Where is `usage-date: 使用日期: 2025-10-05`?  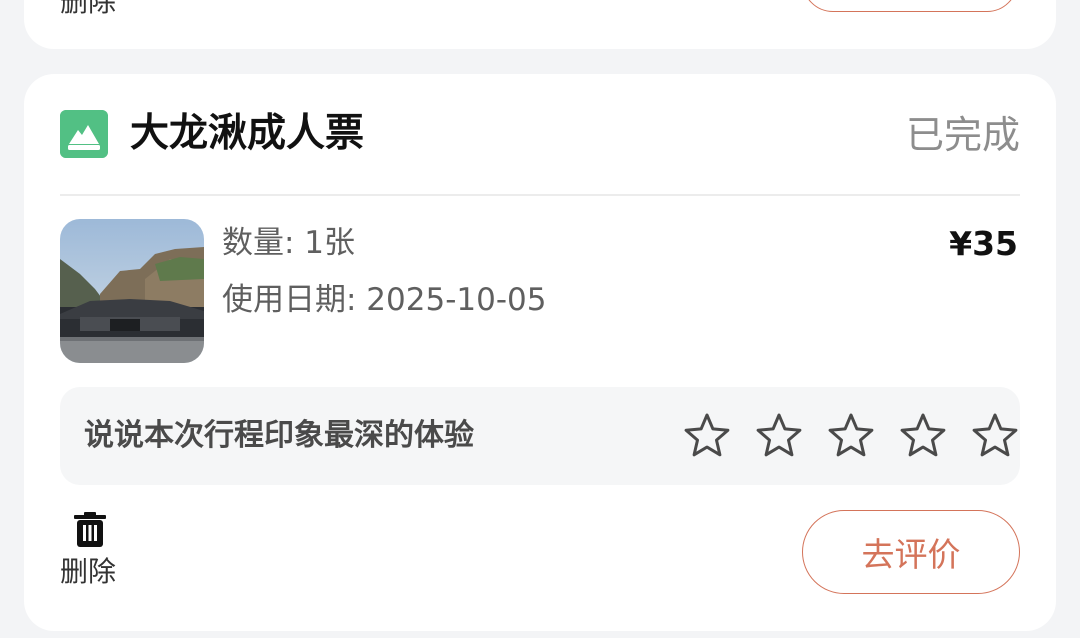 usage-date: 使用日期: 2025-10-05 is located at coordinates (384, 300).